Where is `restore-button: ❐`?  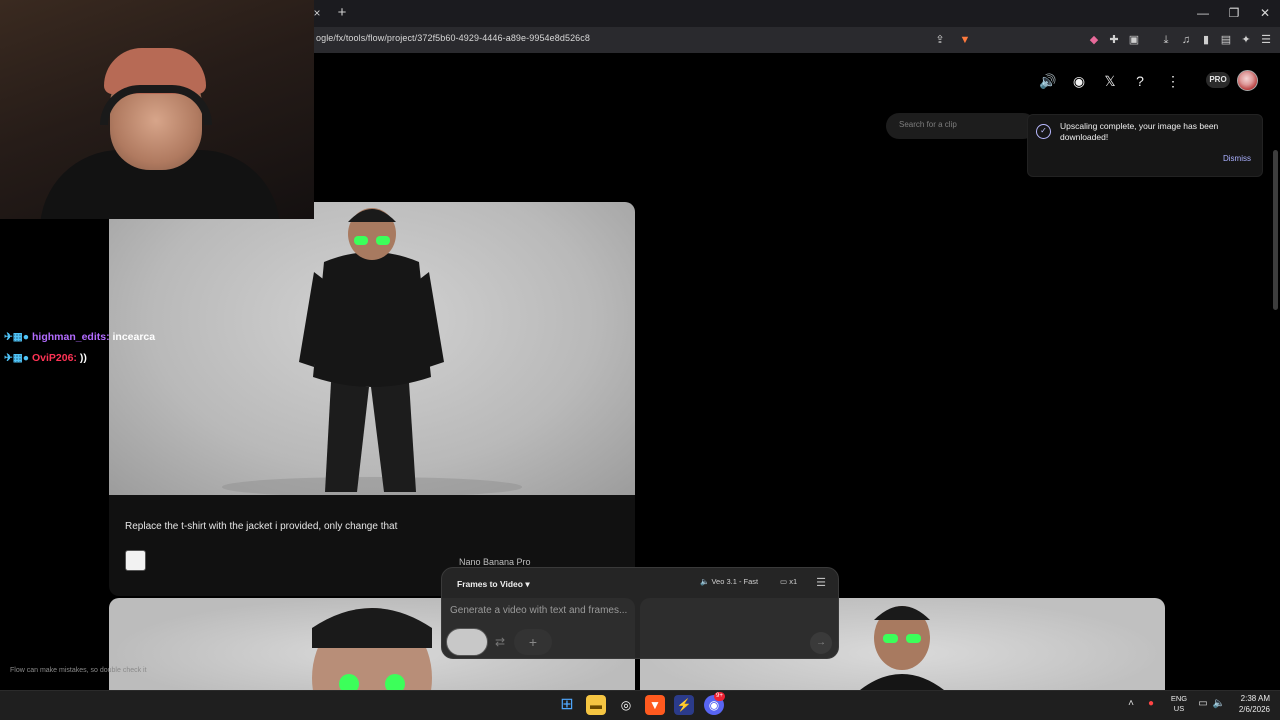
restore-button: ❐ is located at coordinates (1234, 13).